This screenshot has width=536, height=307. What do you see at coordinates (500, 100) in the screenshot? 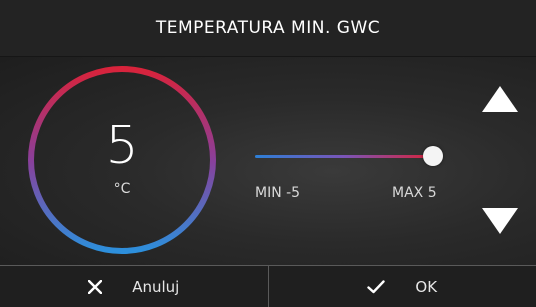
I see `increase-triangle-up-icon` at bounding box center [500, 100].